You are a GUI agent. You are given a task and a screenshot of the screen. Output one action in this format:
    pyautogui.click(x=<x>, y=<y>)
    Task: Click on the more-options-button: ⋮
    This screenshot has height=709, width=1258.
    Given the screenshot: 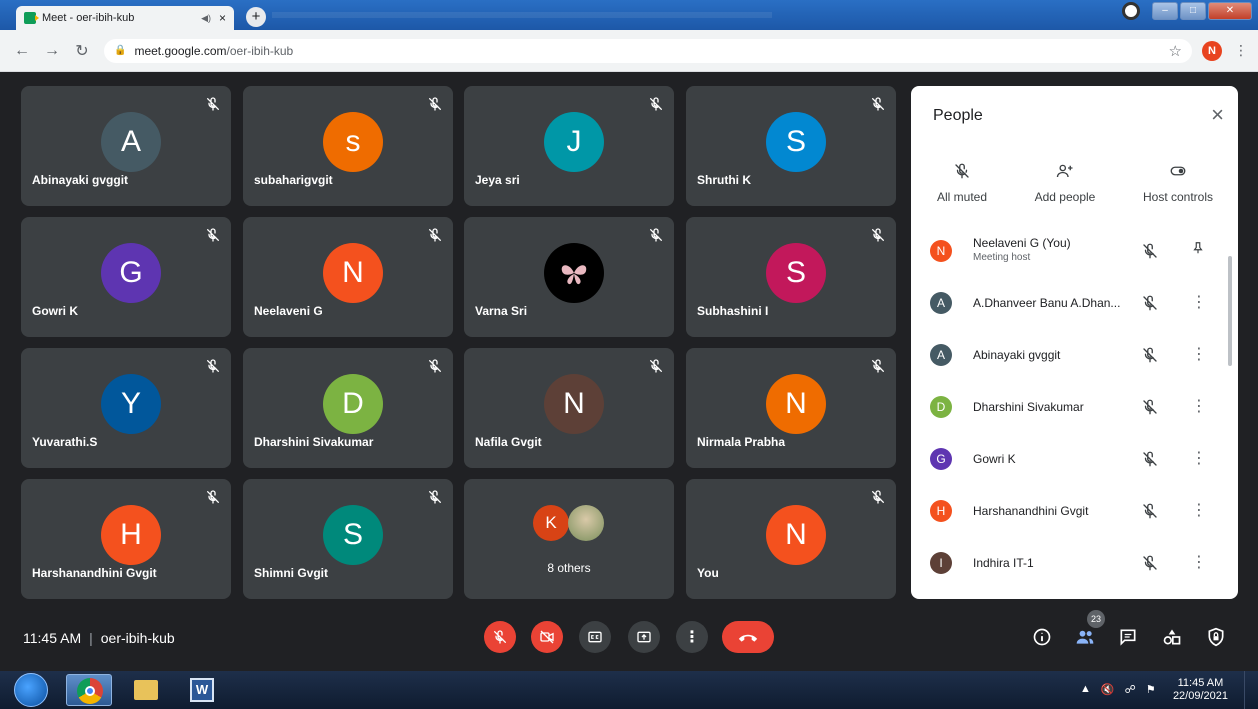 What is the action you would take?
    pyautogui.click(x=692, y=637)
    